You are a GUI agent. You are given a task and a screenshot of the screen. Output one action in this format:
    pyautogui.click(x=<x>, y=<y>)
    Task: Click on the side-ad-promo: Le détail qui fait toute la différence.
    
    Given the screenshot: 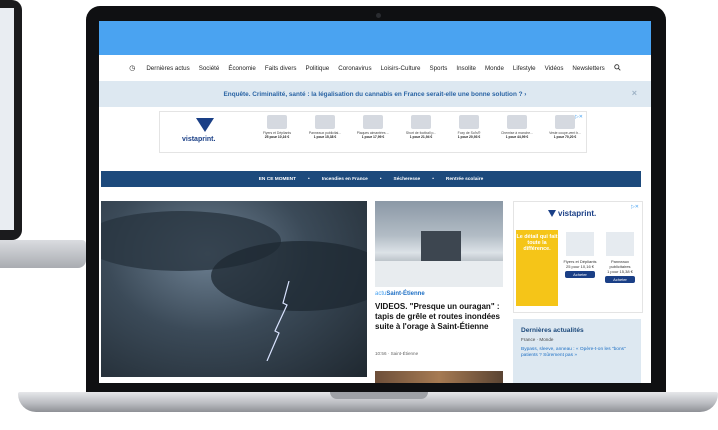 What is the action you would take?
    pyautogui.click(x=537, y=268)
    